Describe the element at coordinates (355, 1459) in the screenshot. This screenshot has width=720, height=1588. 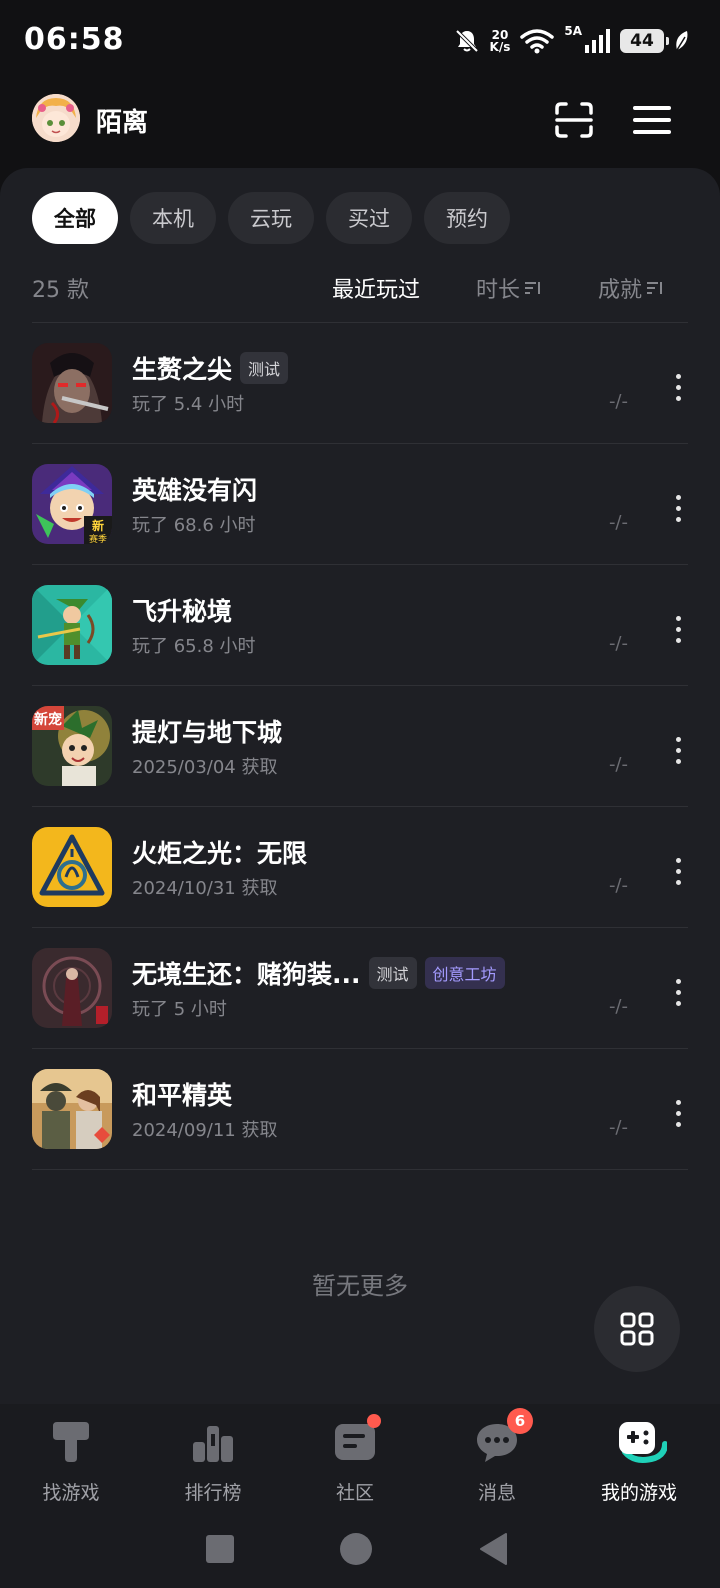
I see `nav-community: 社区` at that location.